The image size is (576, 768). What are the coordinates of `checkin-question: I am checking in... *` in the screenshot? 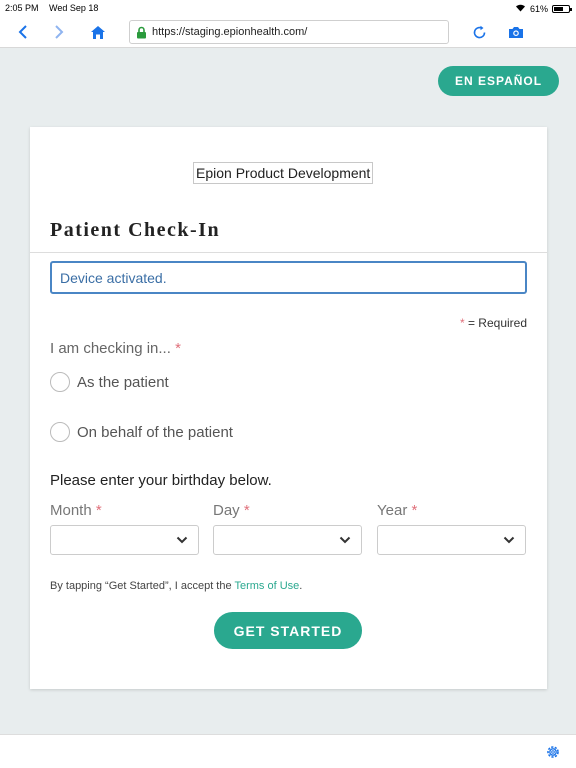 It's located at (115, 348).